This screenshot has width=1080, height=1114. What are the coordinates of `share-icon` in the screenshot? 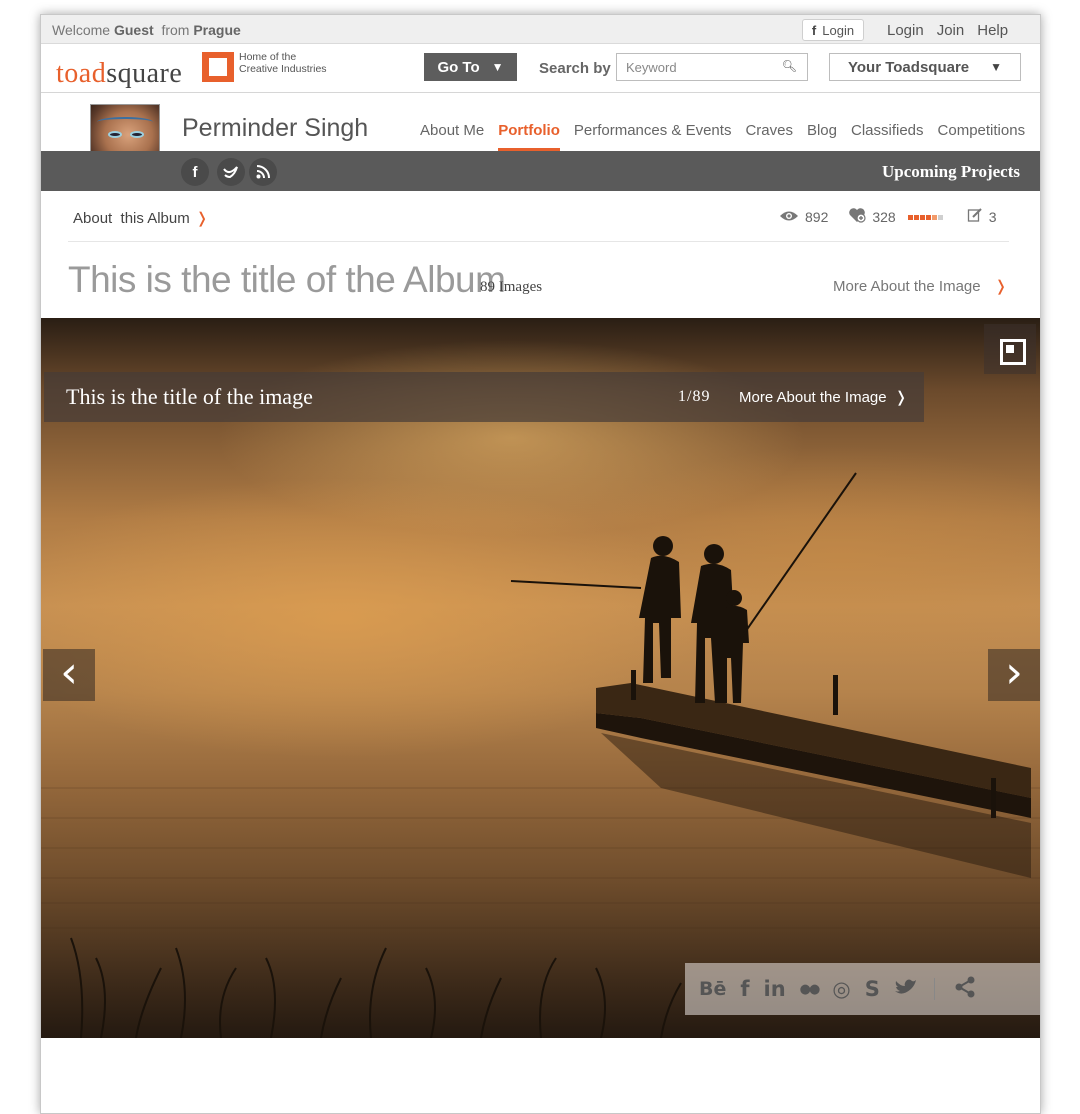 It's located at (965, 989).